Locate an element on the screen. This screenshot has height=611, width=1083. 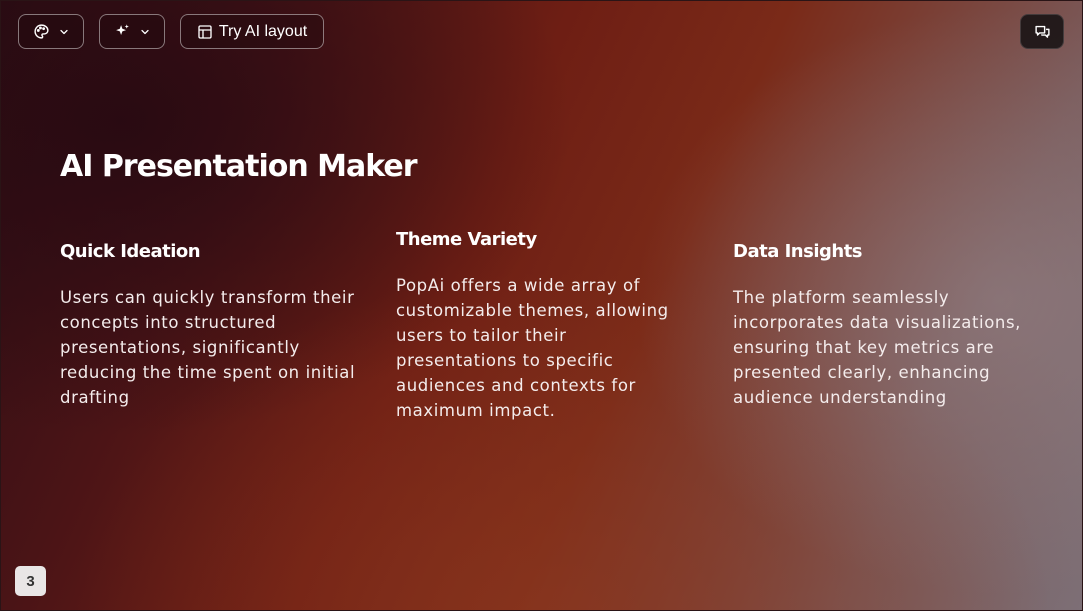
chat-button is located at coordinates (1042, 31).